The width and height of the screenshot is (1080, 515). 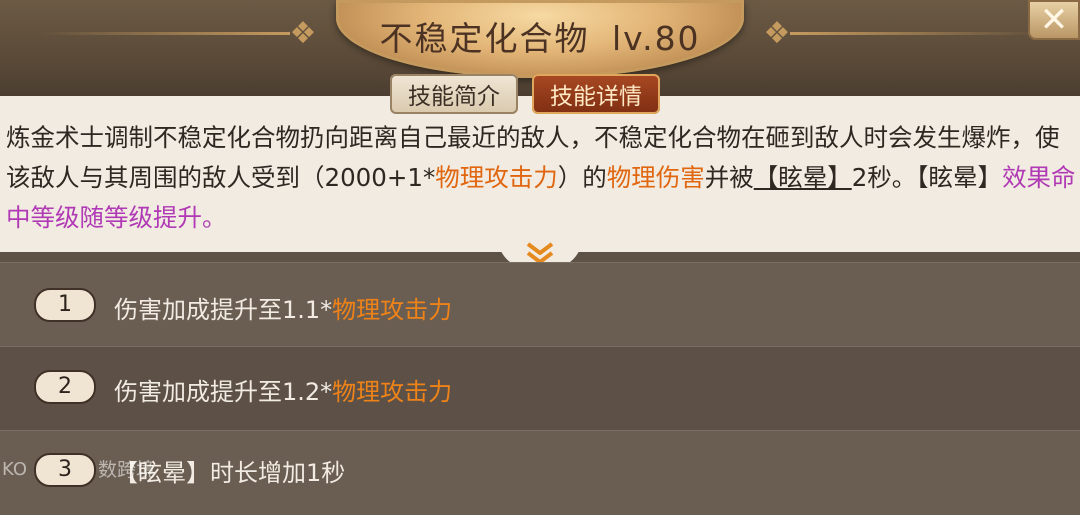 I want to click on left-ornament-icon: ❖, so click(x=303, y=33).